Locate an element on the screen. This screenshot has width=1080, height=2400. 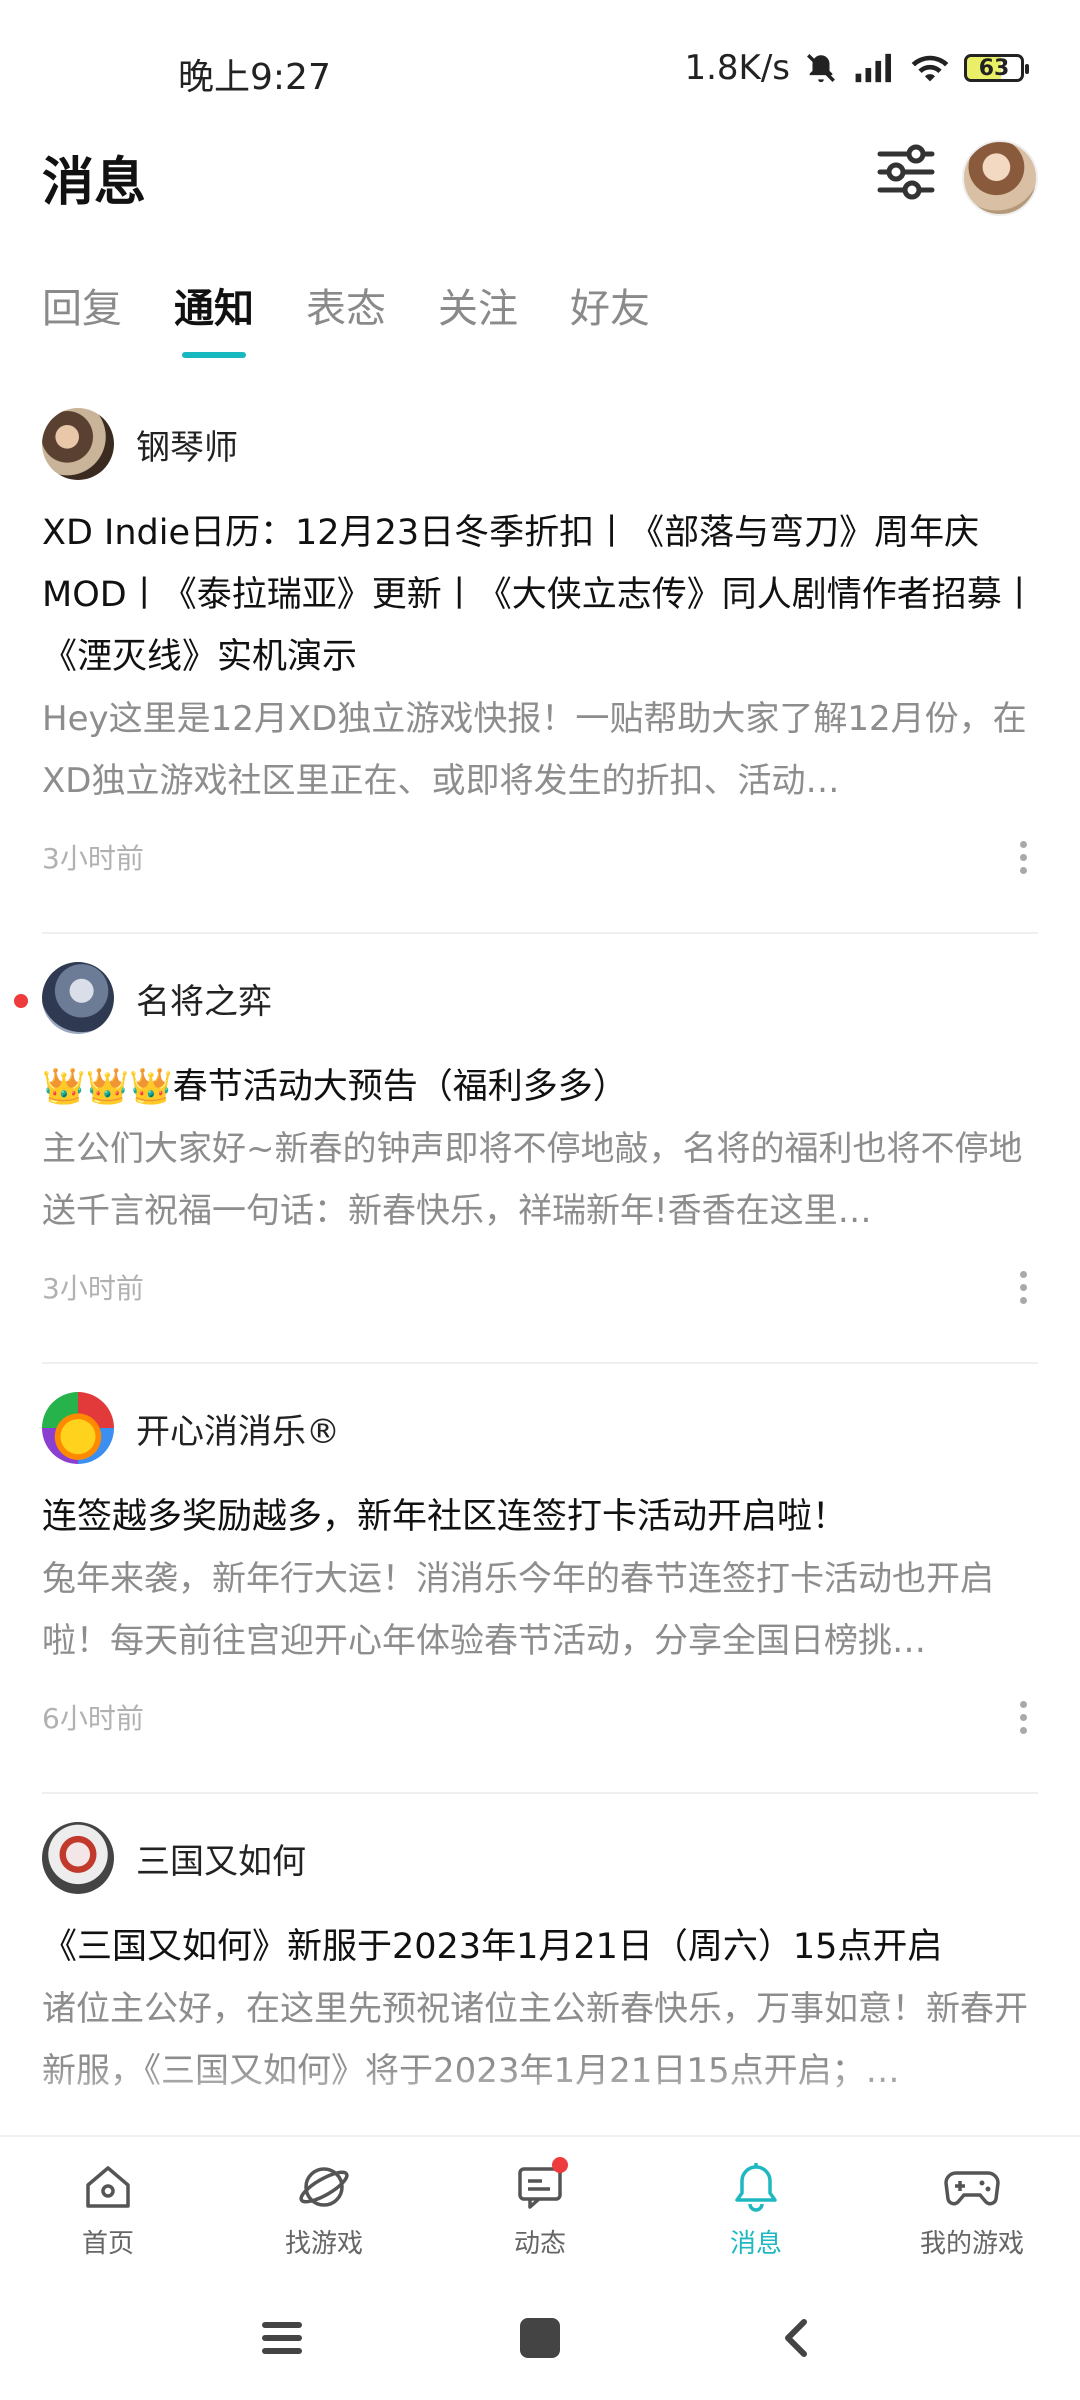
tab-following: 关注 is located at coordinates (478, 314).